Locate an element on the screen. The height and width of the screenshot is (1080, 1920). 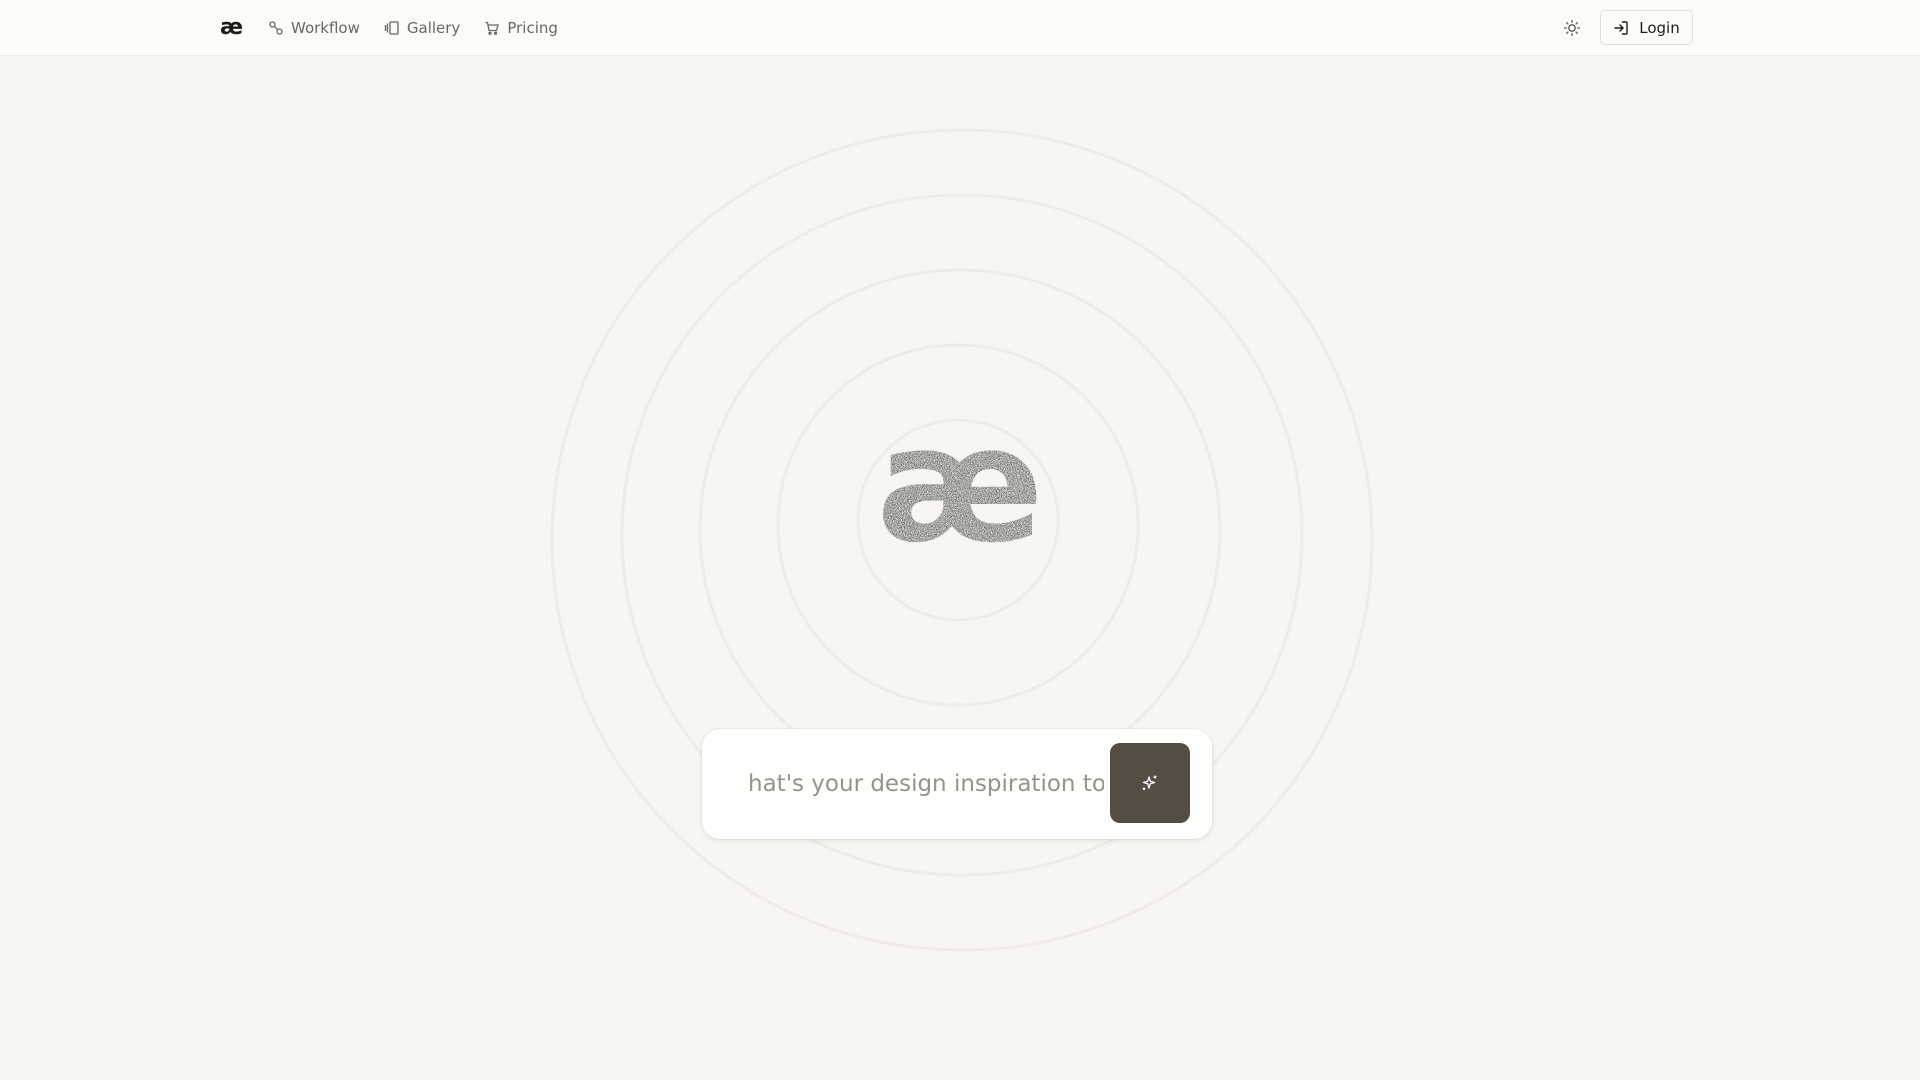
nav-links: Workflow Gallery Pricing is located at coordinates (413, 28).